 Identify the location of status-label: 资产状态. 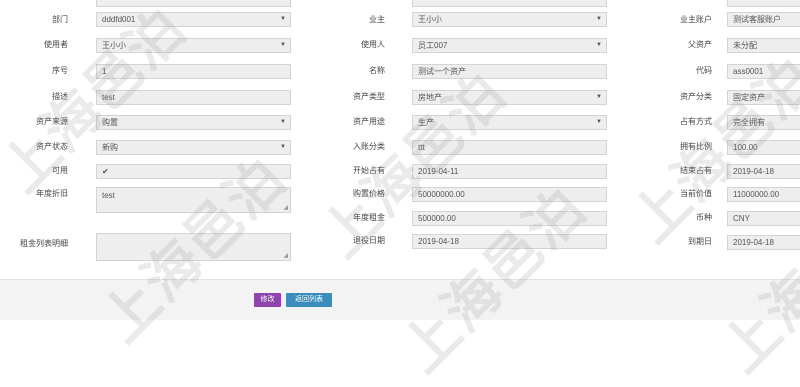
(52, 146).